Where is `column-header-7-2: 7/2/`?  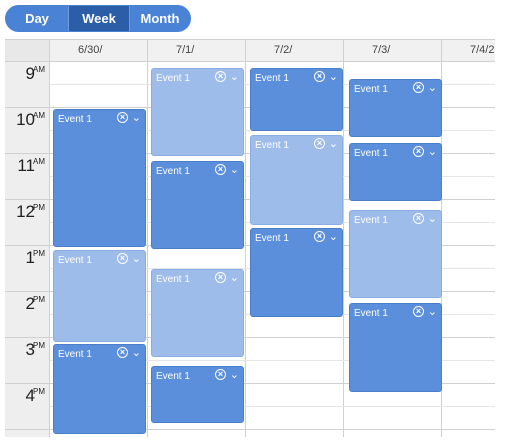 column-header-7-2: 7/2/ is located at coordinates (295, 50).